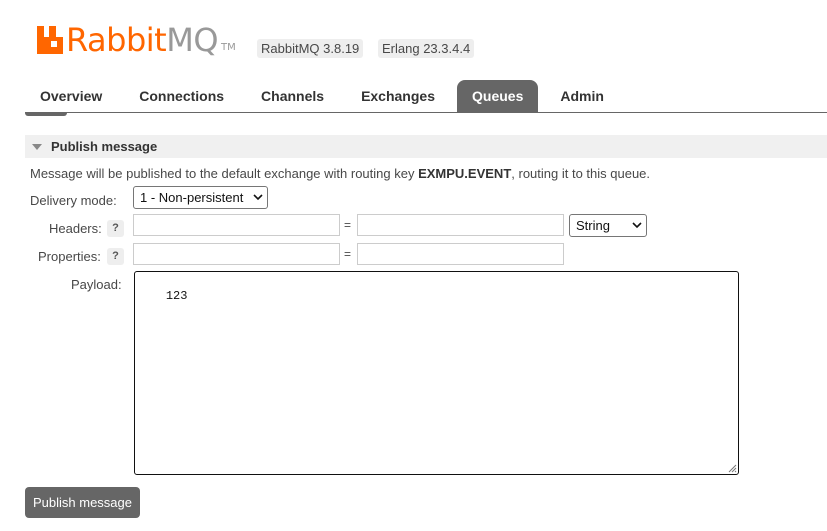  I want to click on tab-divider, so click(426, 112).